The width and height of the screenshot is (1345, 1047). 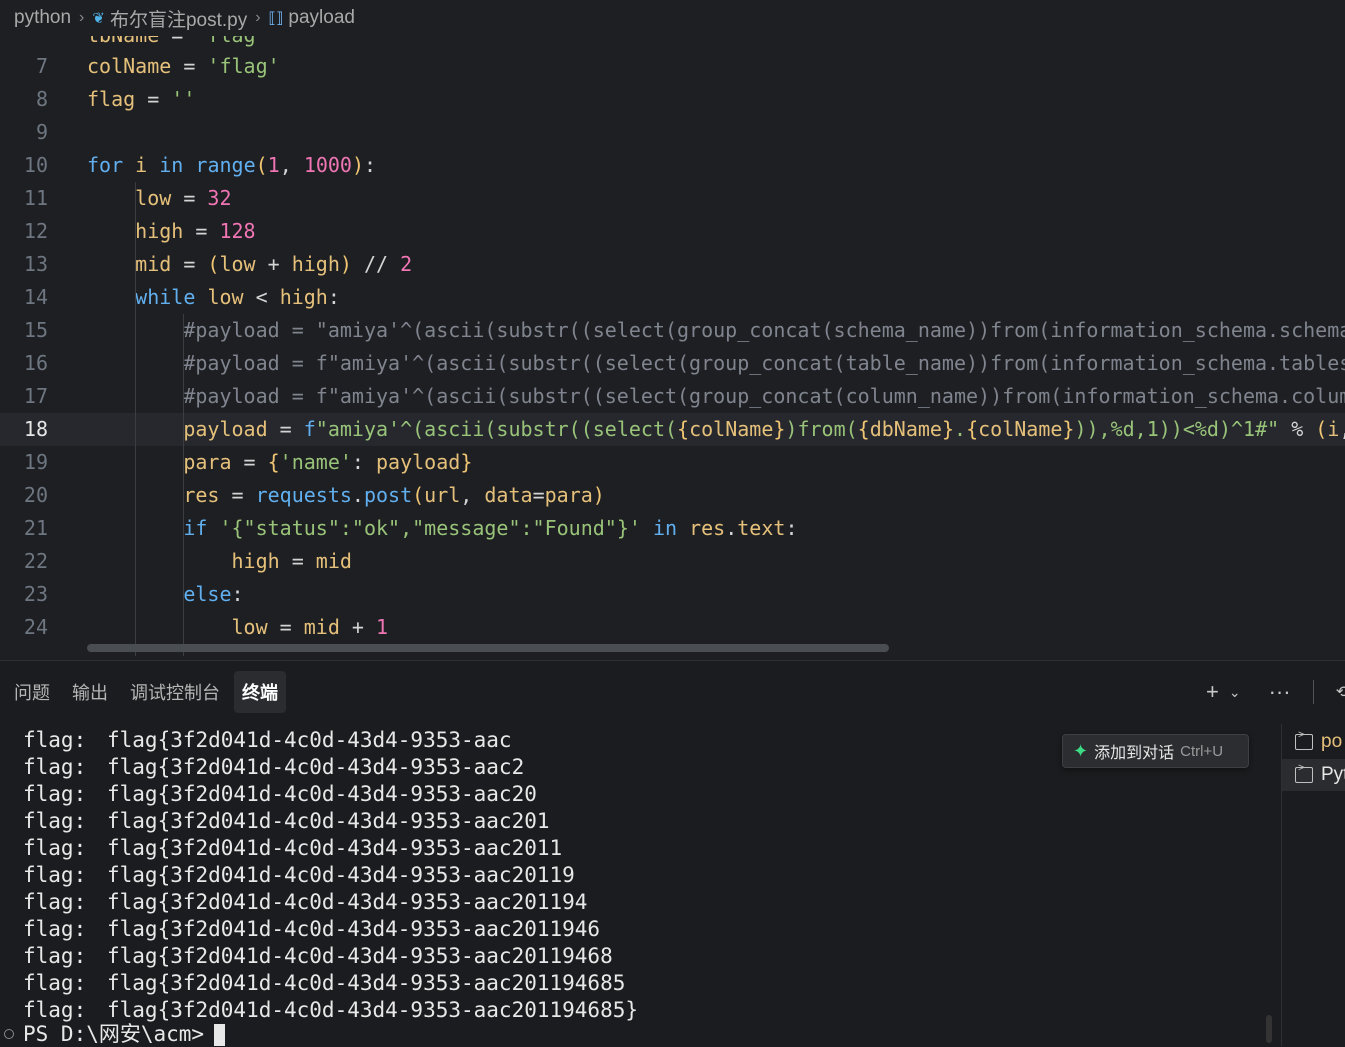 What do you see at coordinates (1212, 692) in the screenshot?
I see `new-terminal-icon: +` at bounding box center [1212, 692].